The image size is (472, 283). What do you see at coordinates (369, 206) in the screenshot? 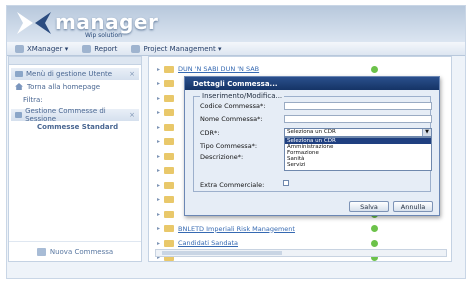
I see `save-button: Salva` at bounding box center [369, 206].